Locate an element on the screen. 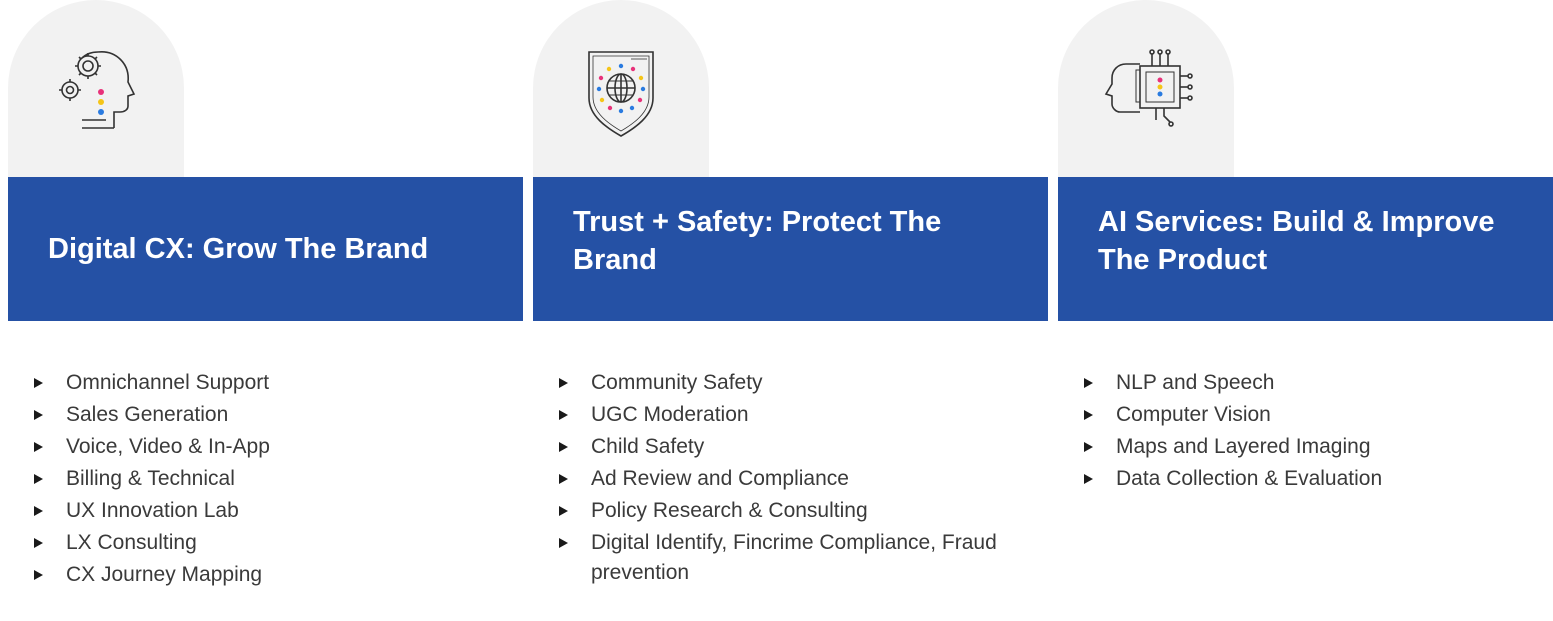 The height and width of the screenshot is (621, 1553). header-banner: Trust + Safety: Protect The Brand is located at coordinates (790, 249).